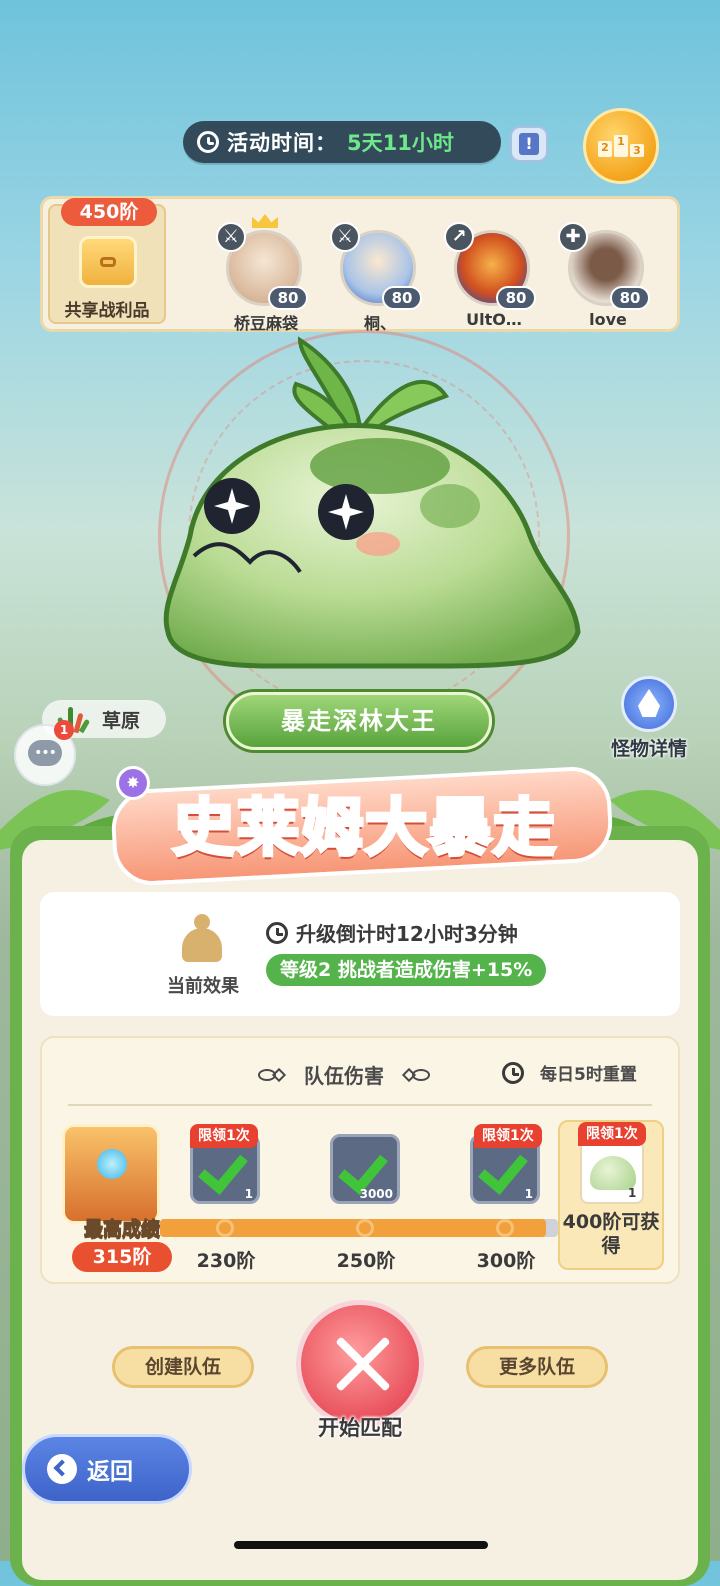  I want to click on member-name: 桥豆麻袋, so click(265, 323).